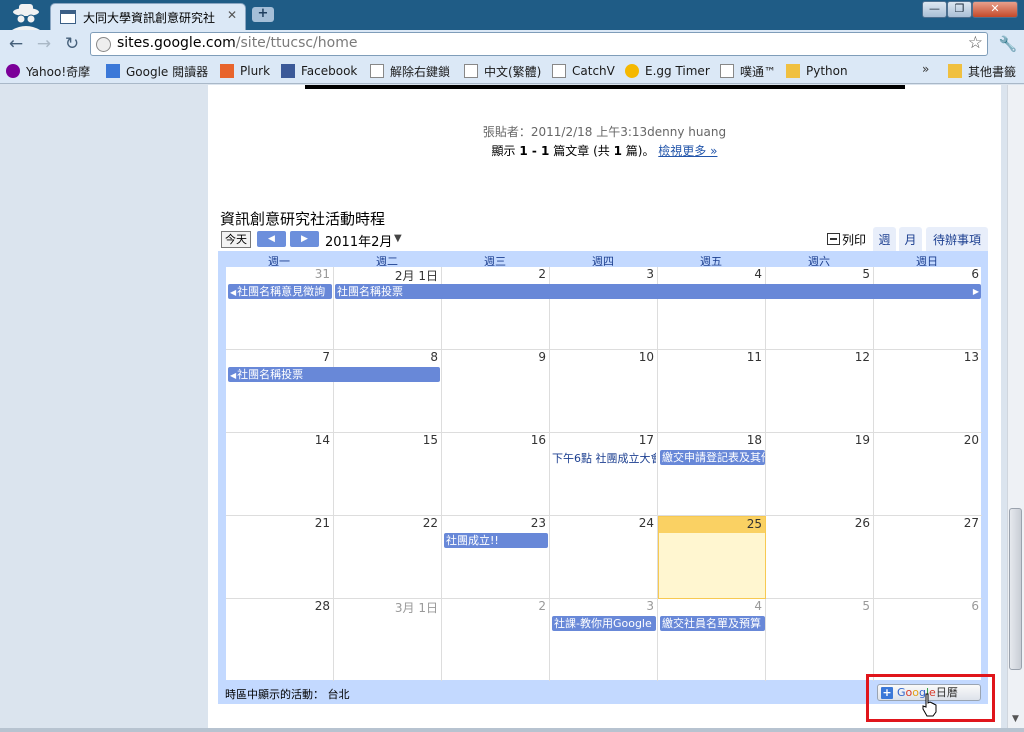  I want to click on calendar-event: 下午6點 社團成立大會, so click(604, 458).